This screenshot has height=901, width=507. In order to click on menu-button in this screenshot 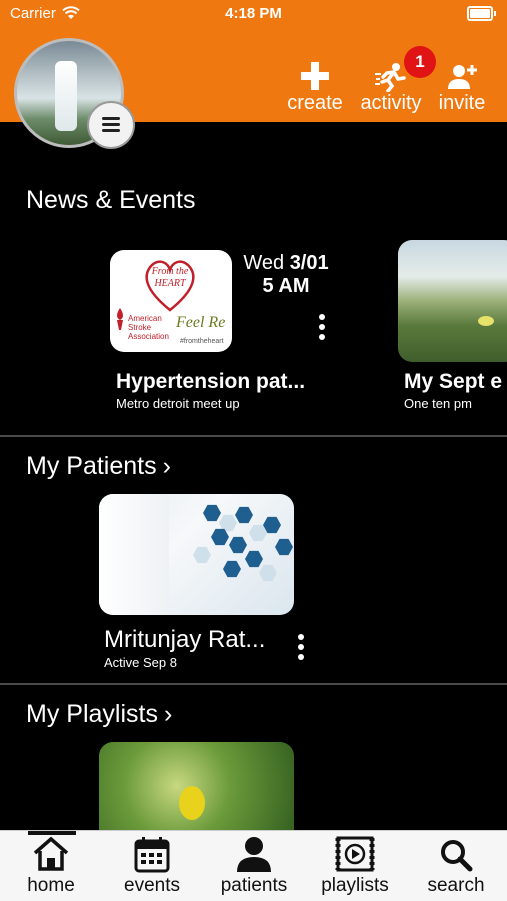, I will do `click(111, 125)`.